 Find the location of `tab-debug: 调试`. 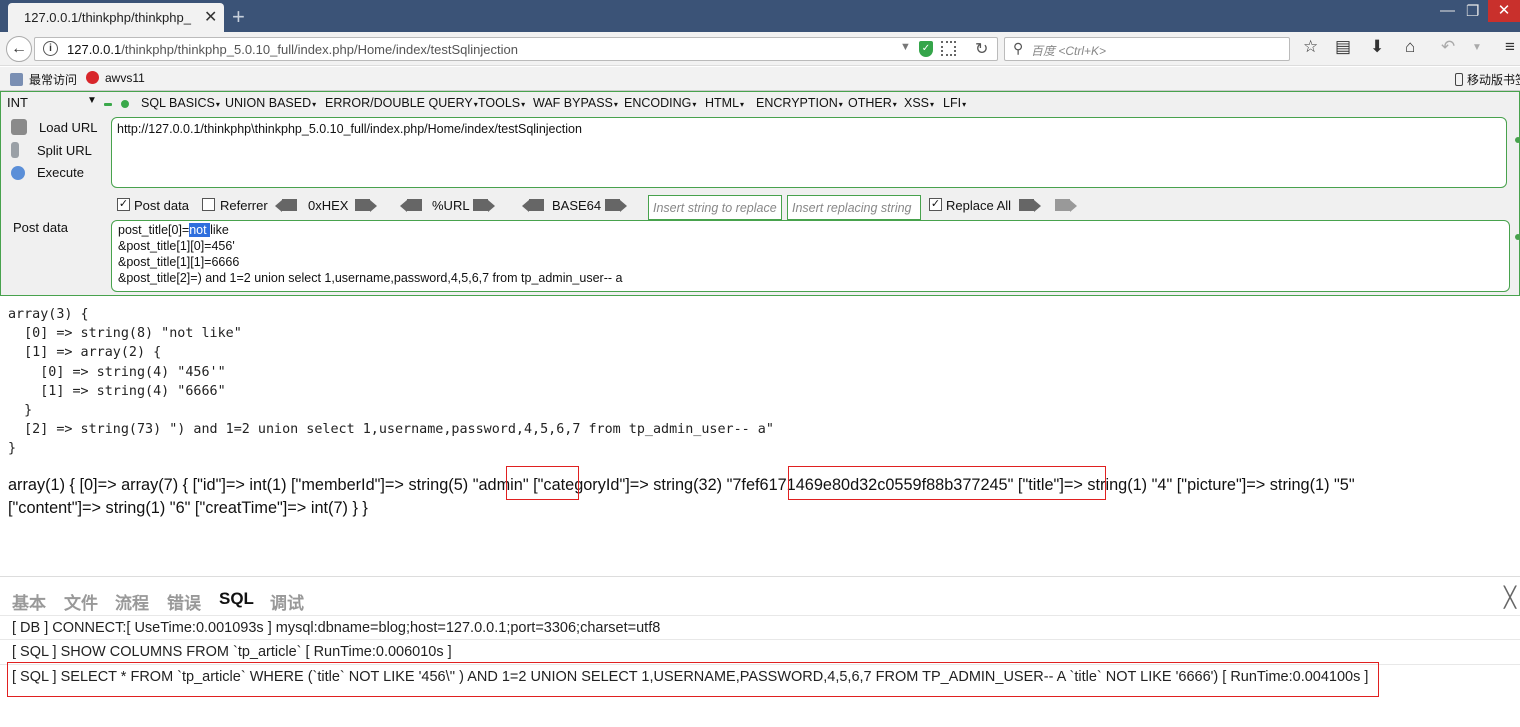

tab-debug: 调试 is located at coordinates (287, 601).